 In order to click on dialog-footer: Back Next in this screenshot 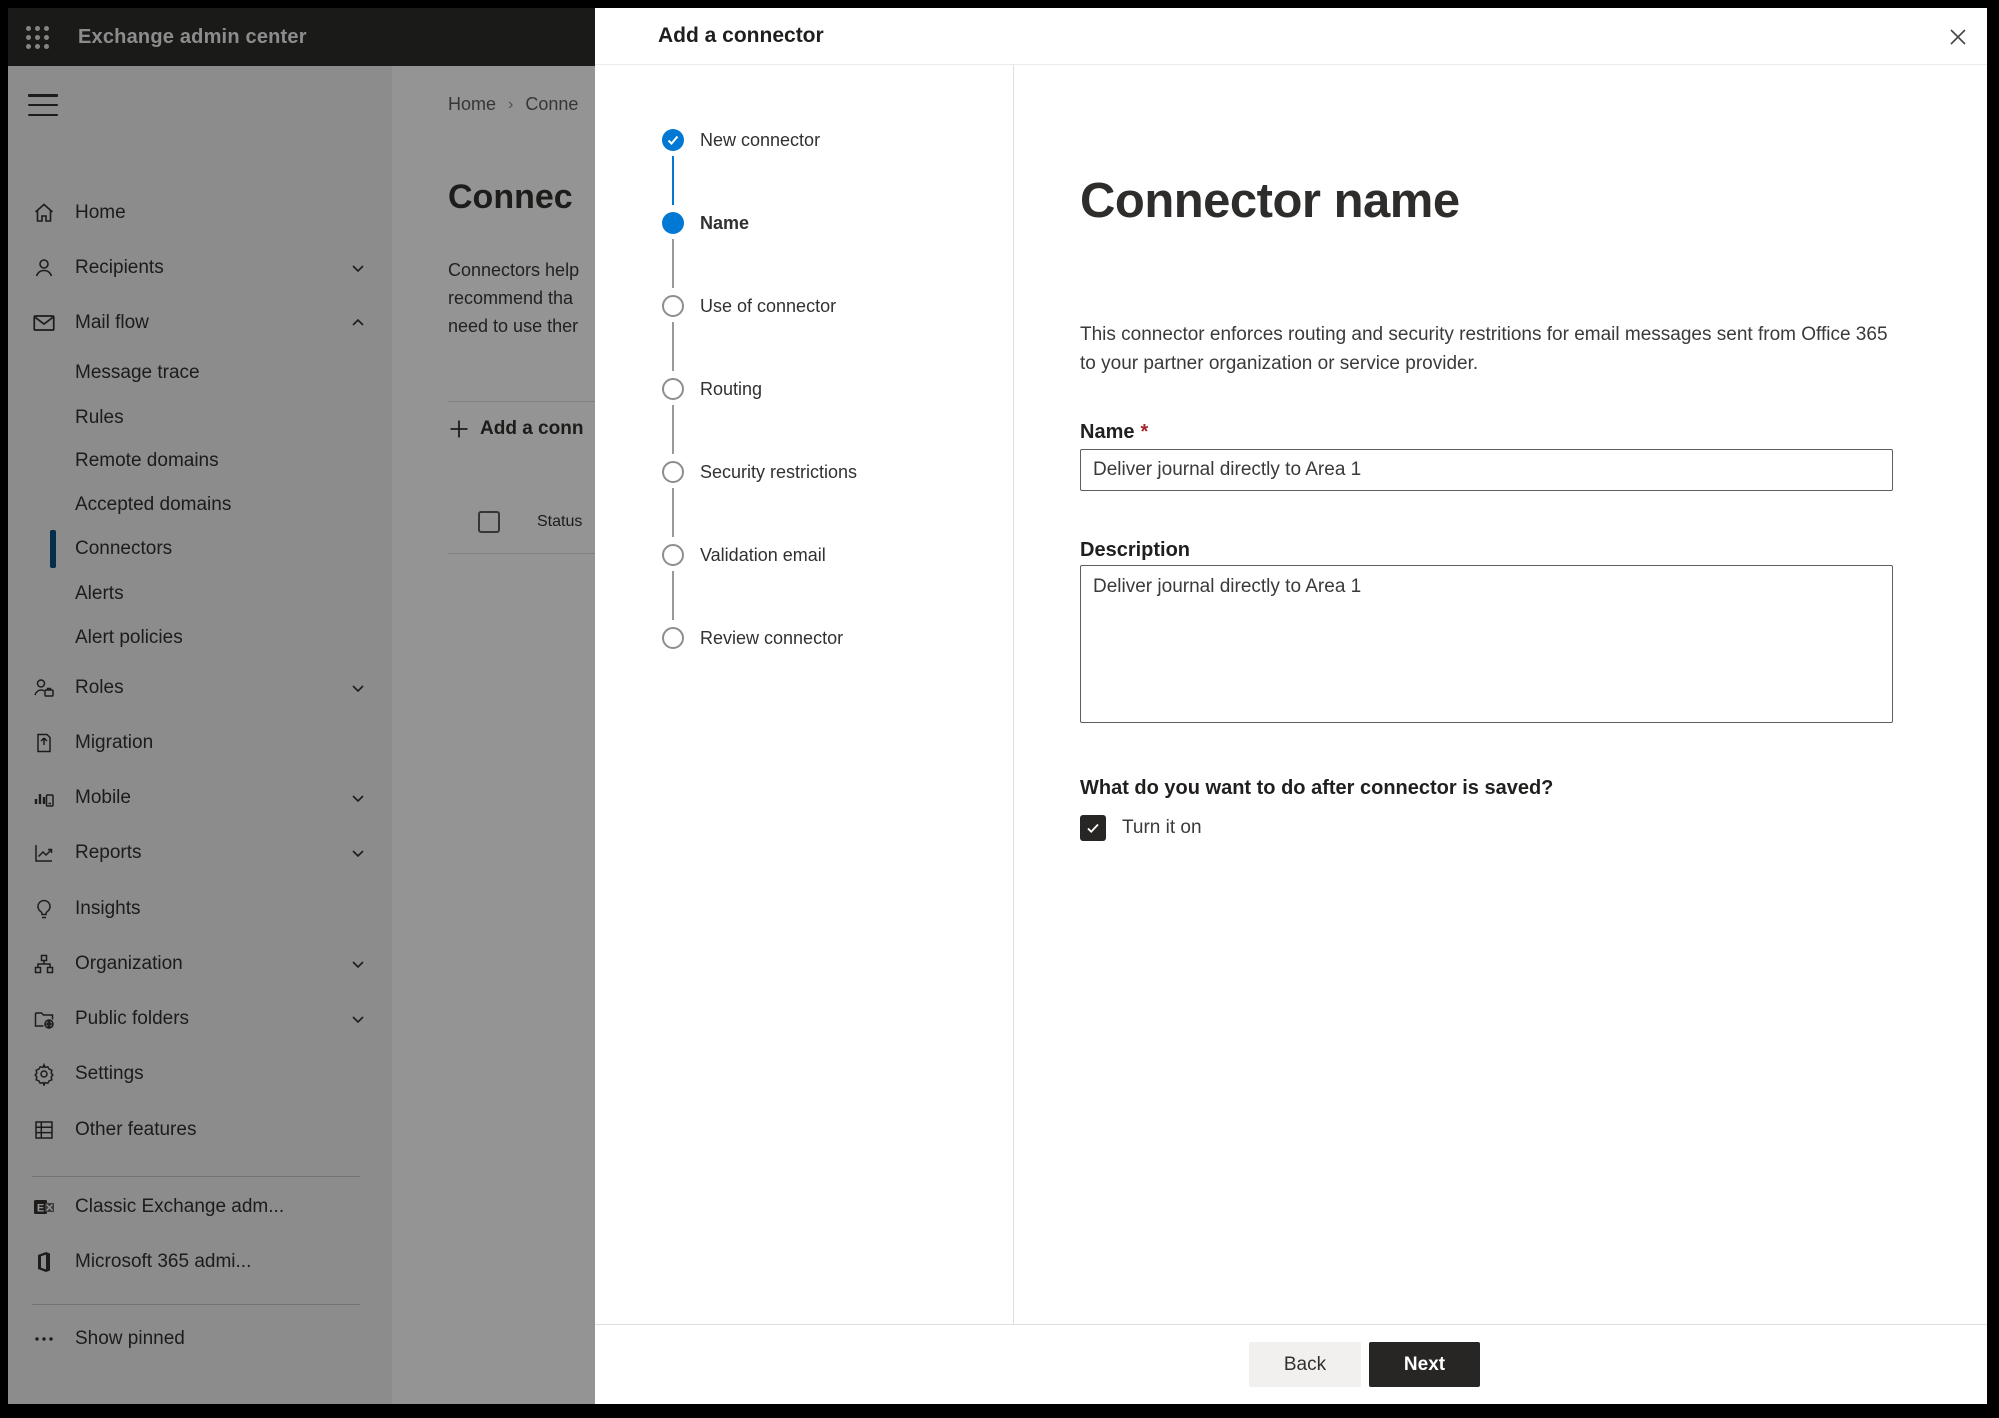, I will do `click(1291, 1364)`.